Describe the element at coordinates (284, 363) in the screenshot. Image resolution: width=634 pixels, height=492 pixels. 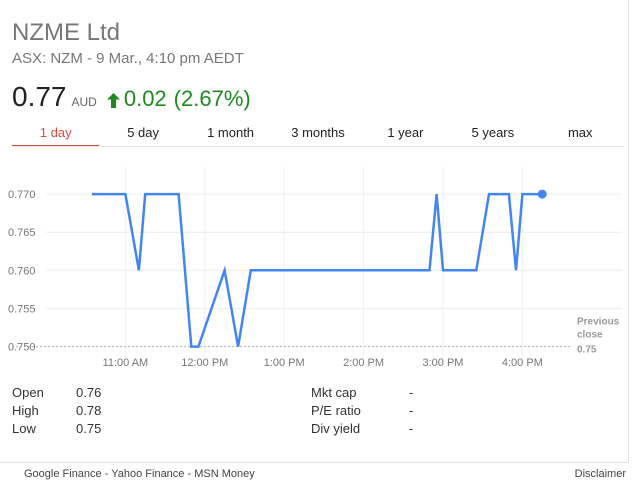
I see `x-tick-label: 1:00 PM` at that location.